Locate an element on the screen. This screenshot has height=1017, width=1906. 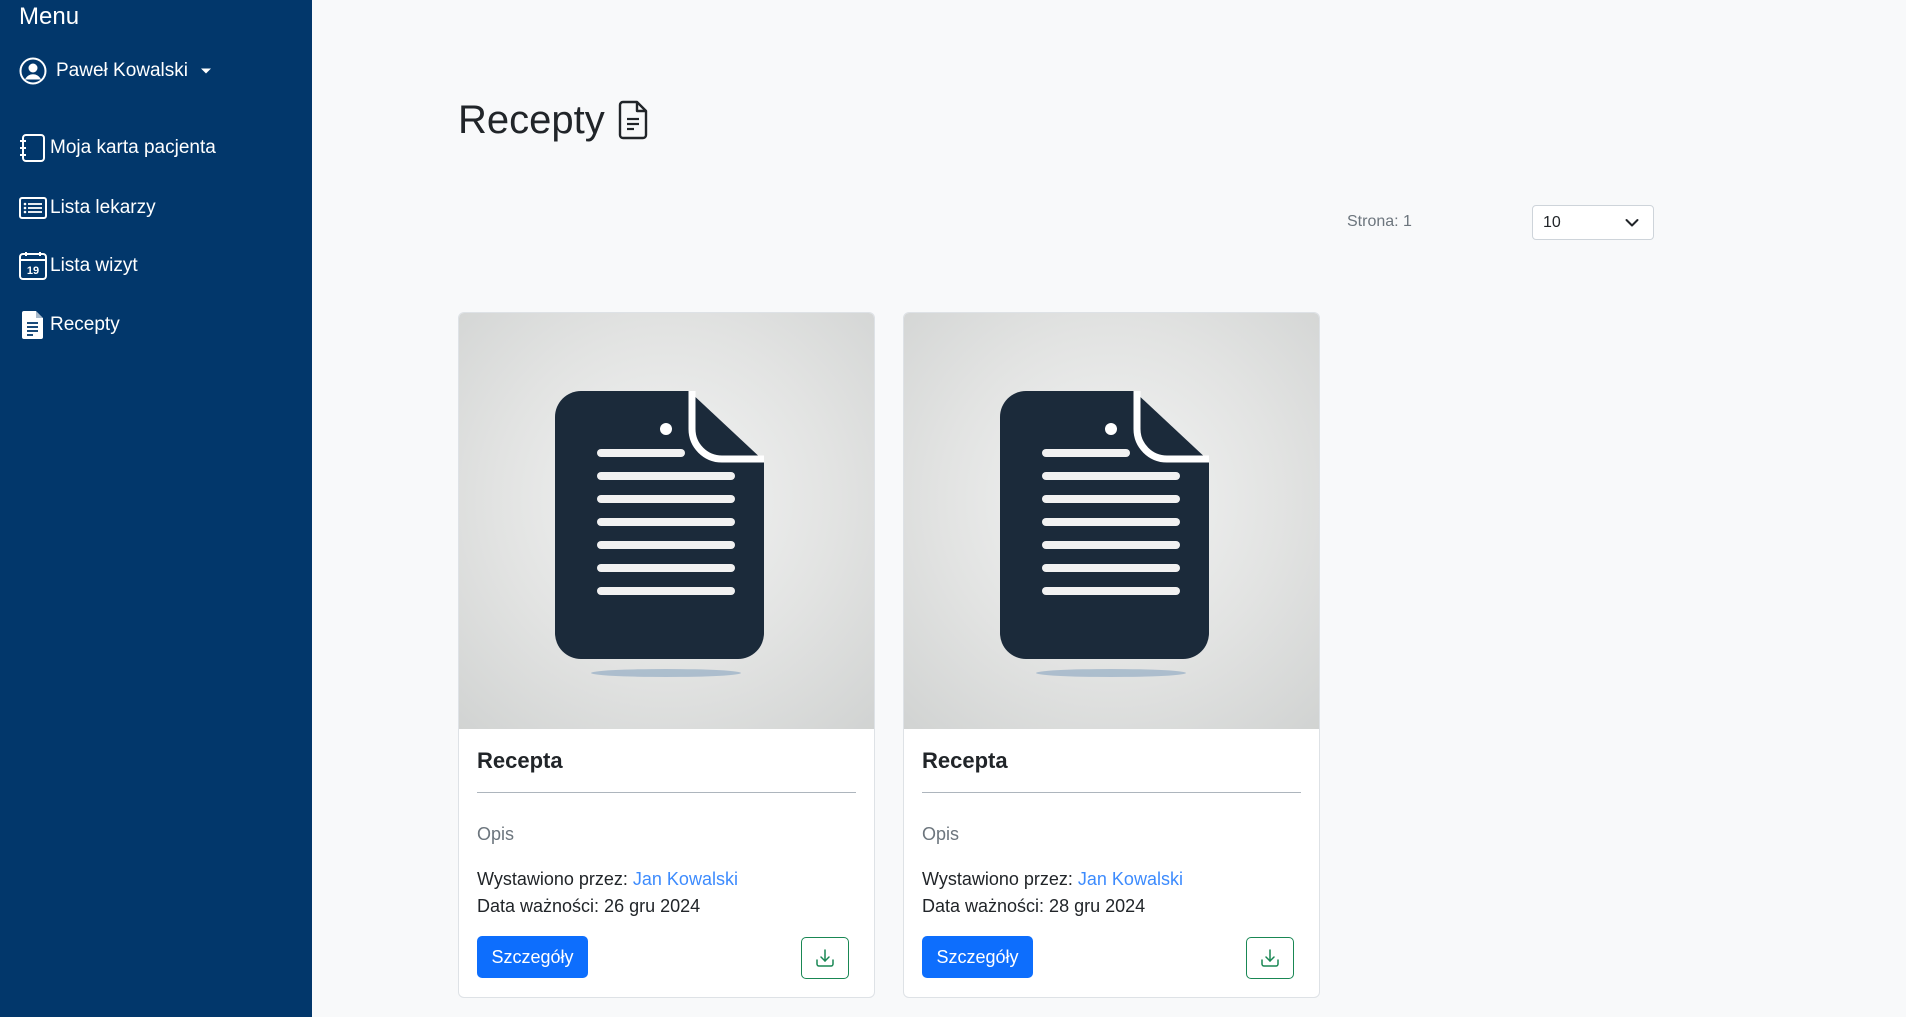
sidebar-item-doctors: Lista lekarzy is located at coordinates (87, 208).